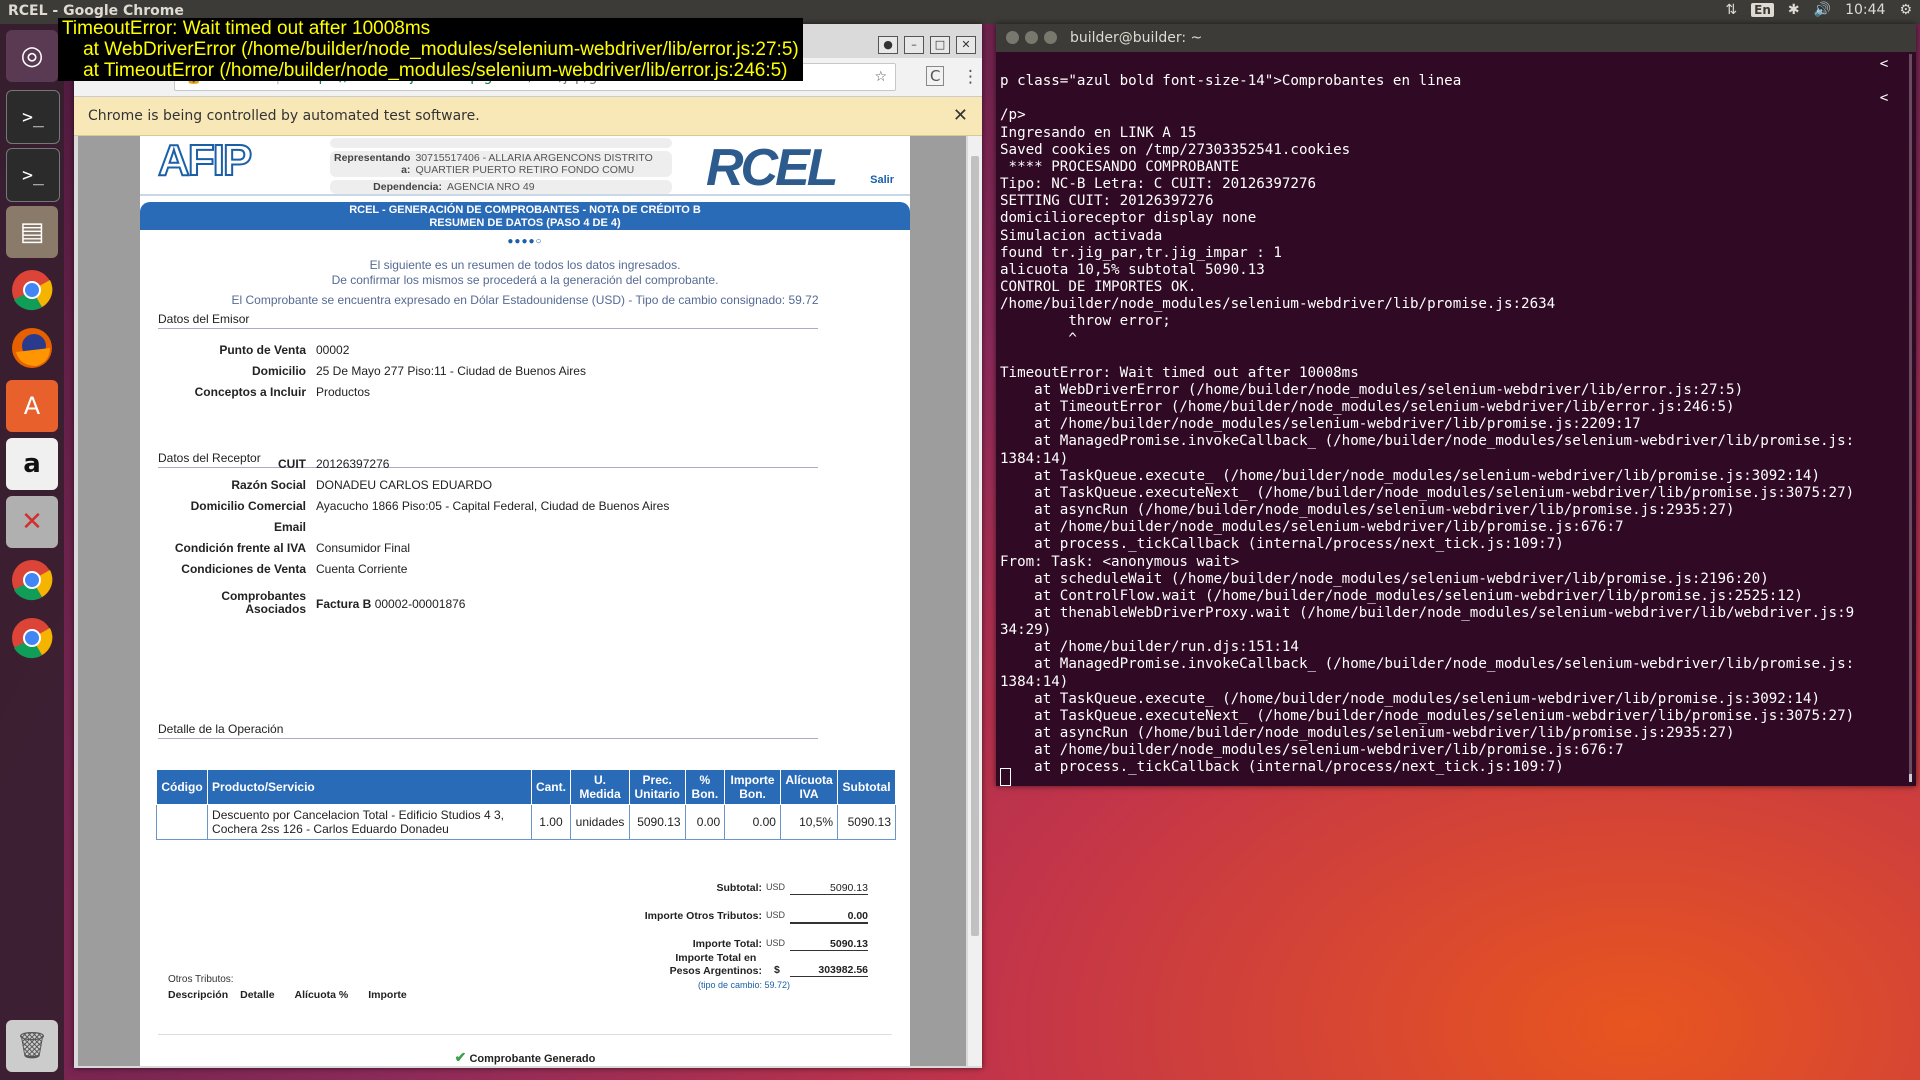  I want to click on field-value: Productos, so click(343, 392).